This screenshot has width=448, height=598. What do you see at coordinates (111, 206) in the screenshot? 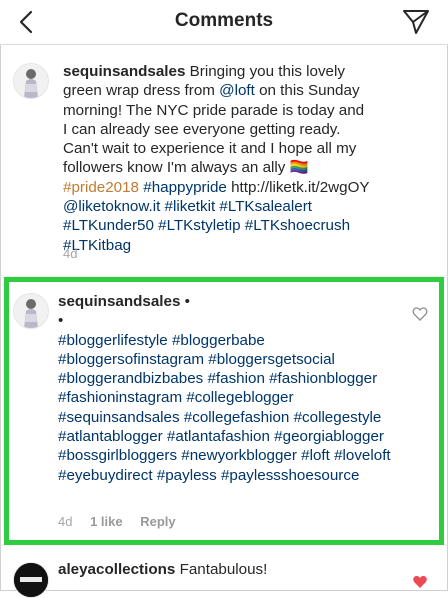
I see `mention-liketoknow: @liketoknow.it` at bounding box center [111, 206].